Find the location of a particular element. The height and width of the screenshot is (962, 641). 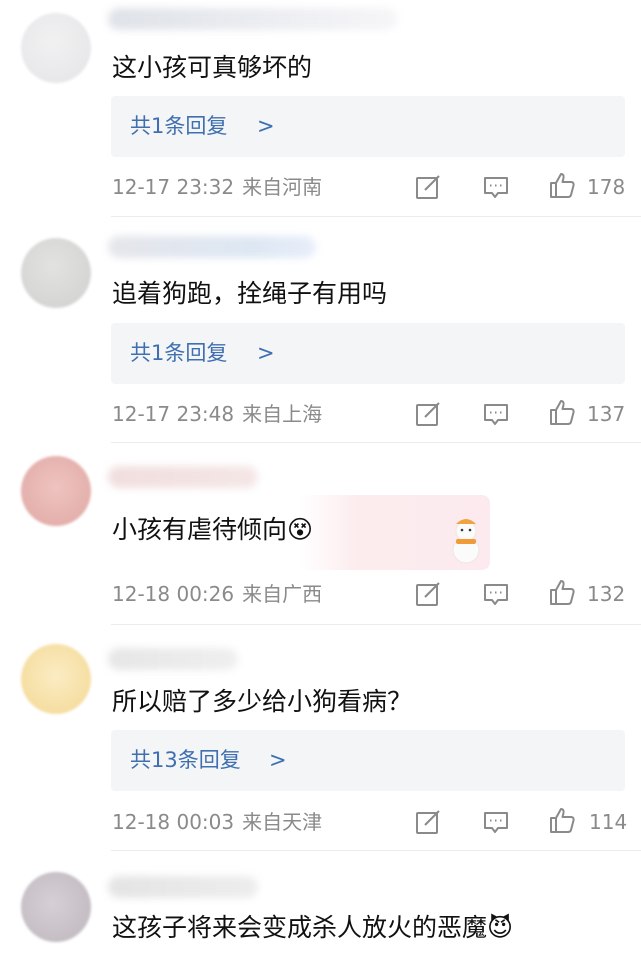

comment-meta: 12-17 23:48 来自上海 is located at coordinates (217, 414).